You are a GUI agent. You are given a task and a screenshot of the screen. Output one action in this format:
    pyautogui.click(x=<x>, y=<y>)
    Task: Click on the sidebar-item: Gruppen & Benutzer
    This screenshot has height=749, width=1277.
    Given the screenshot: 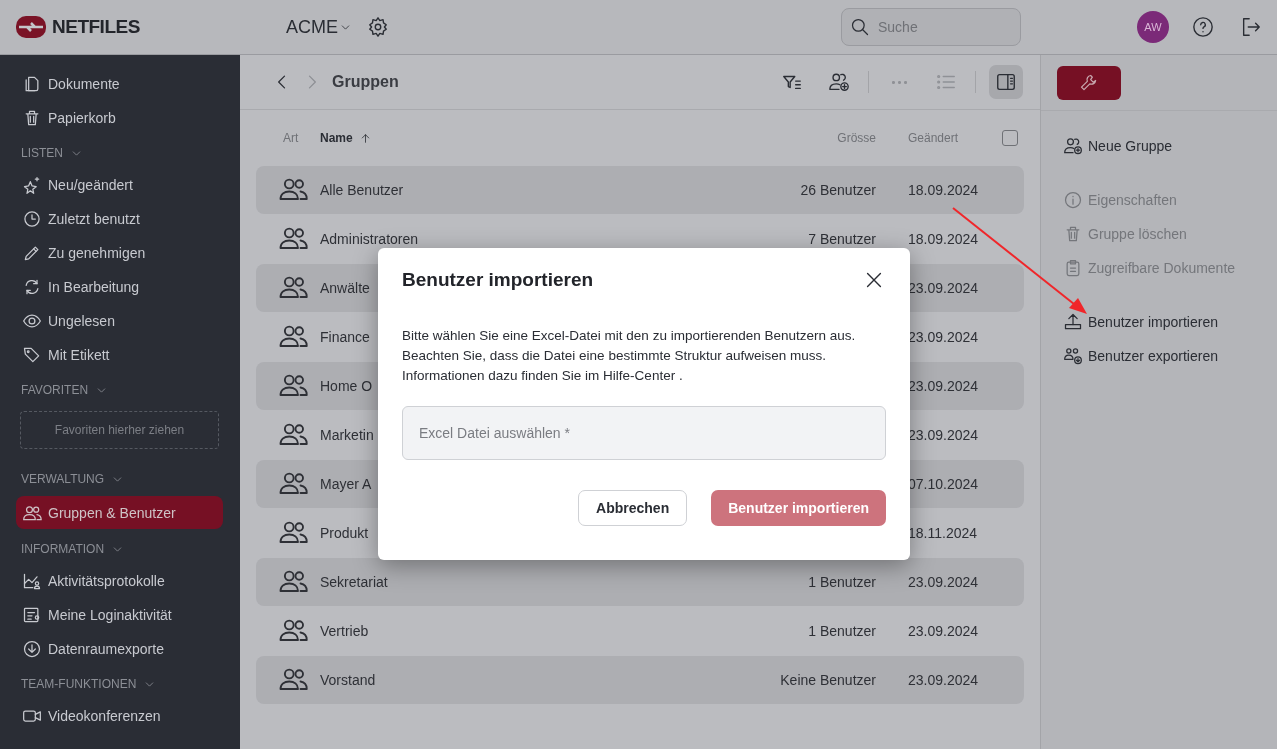 What is the action you would take?
    pyautogui.click(x=119, y=512)
    